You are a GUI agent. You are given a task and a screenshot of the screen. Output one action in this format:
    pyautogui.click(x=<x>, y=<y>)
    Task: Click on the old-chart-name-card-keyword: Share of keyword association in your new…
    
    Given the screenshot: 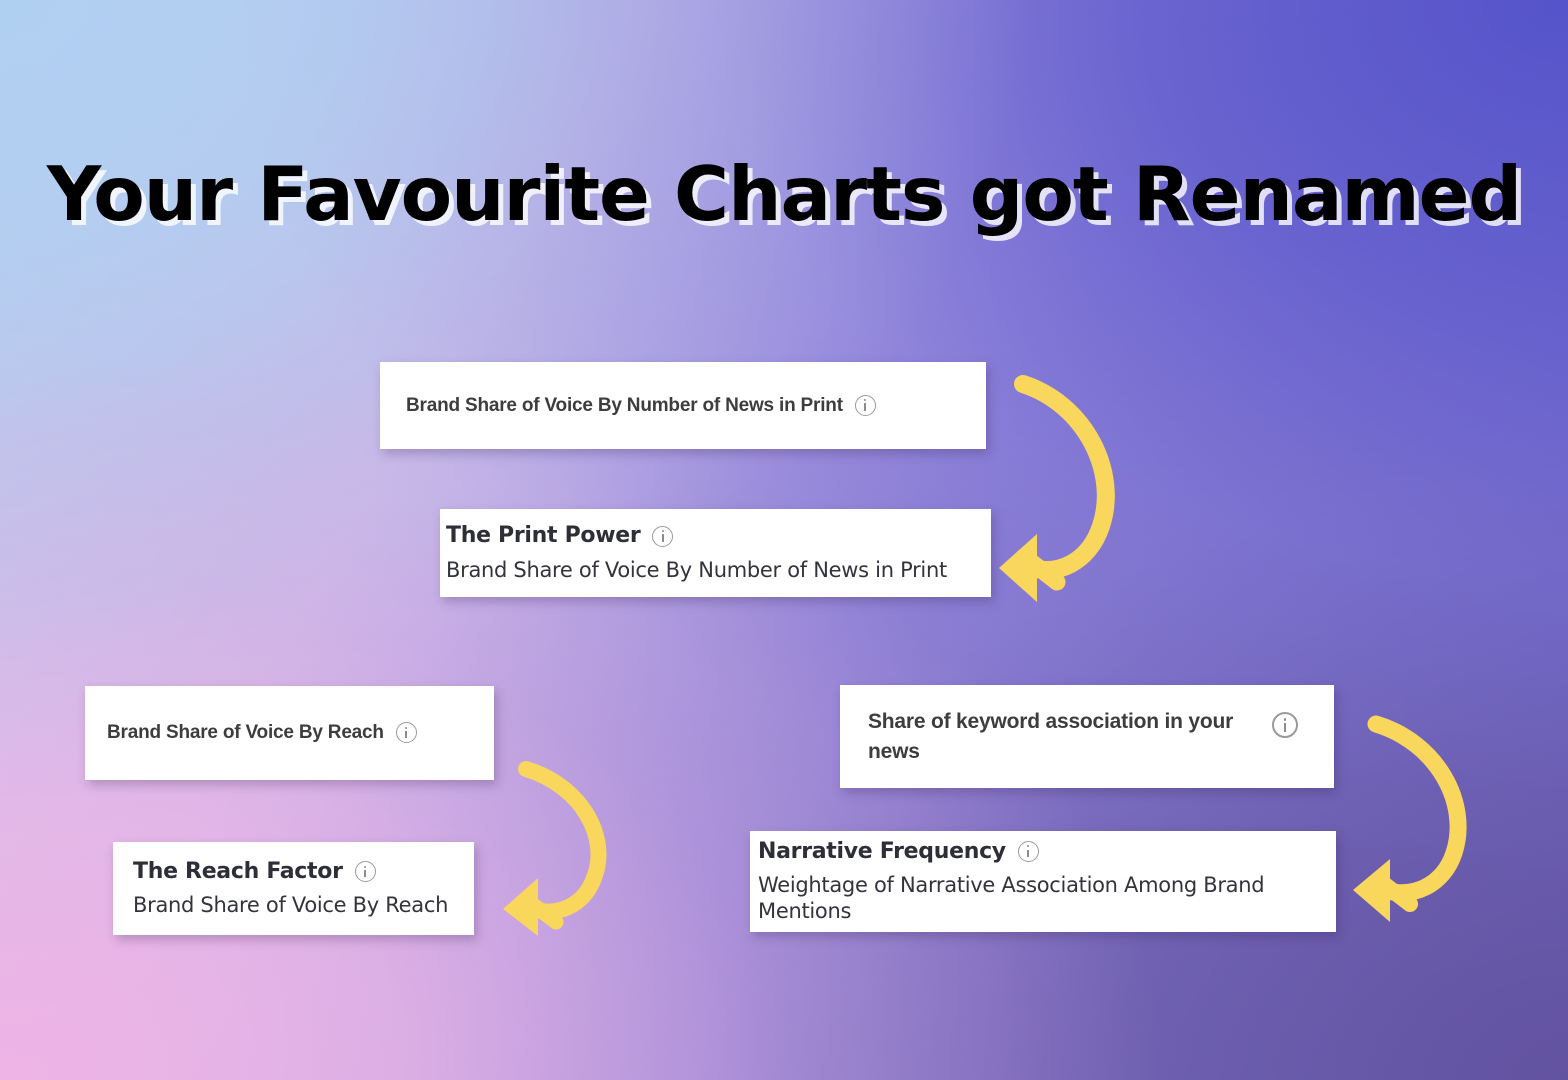 What is the action you would take?
    pyautogui.click(x=1087, y=736)
    